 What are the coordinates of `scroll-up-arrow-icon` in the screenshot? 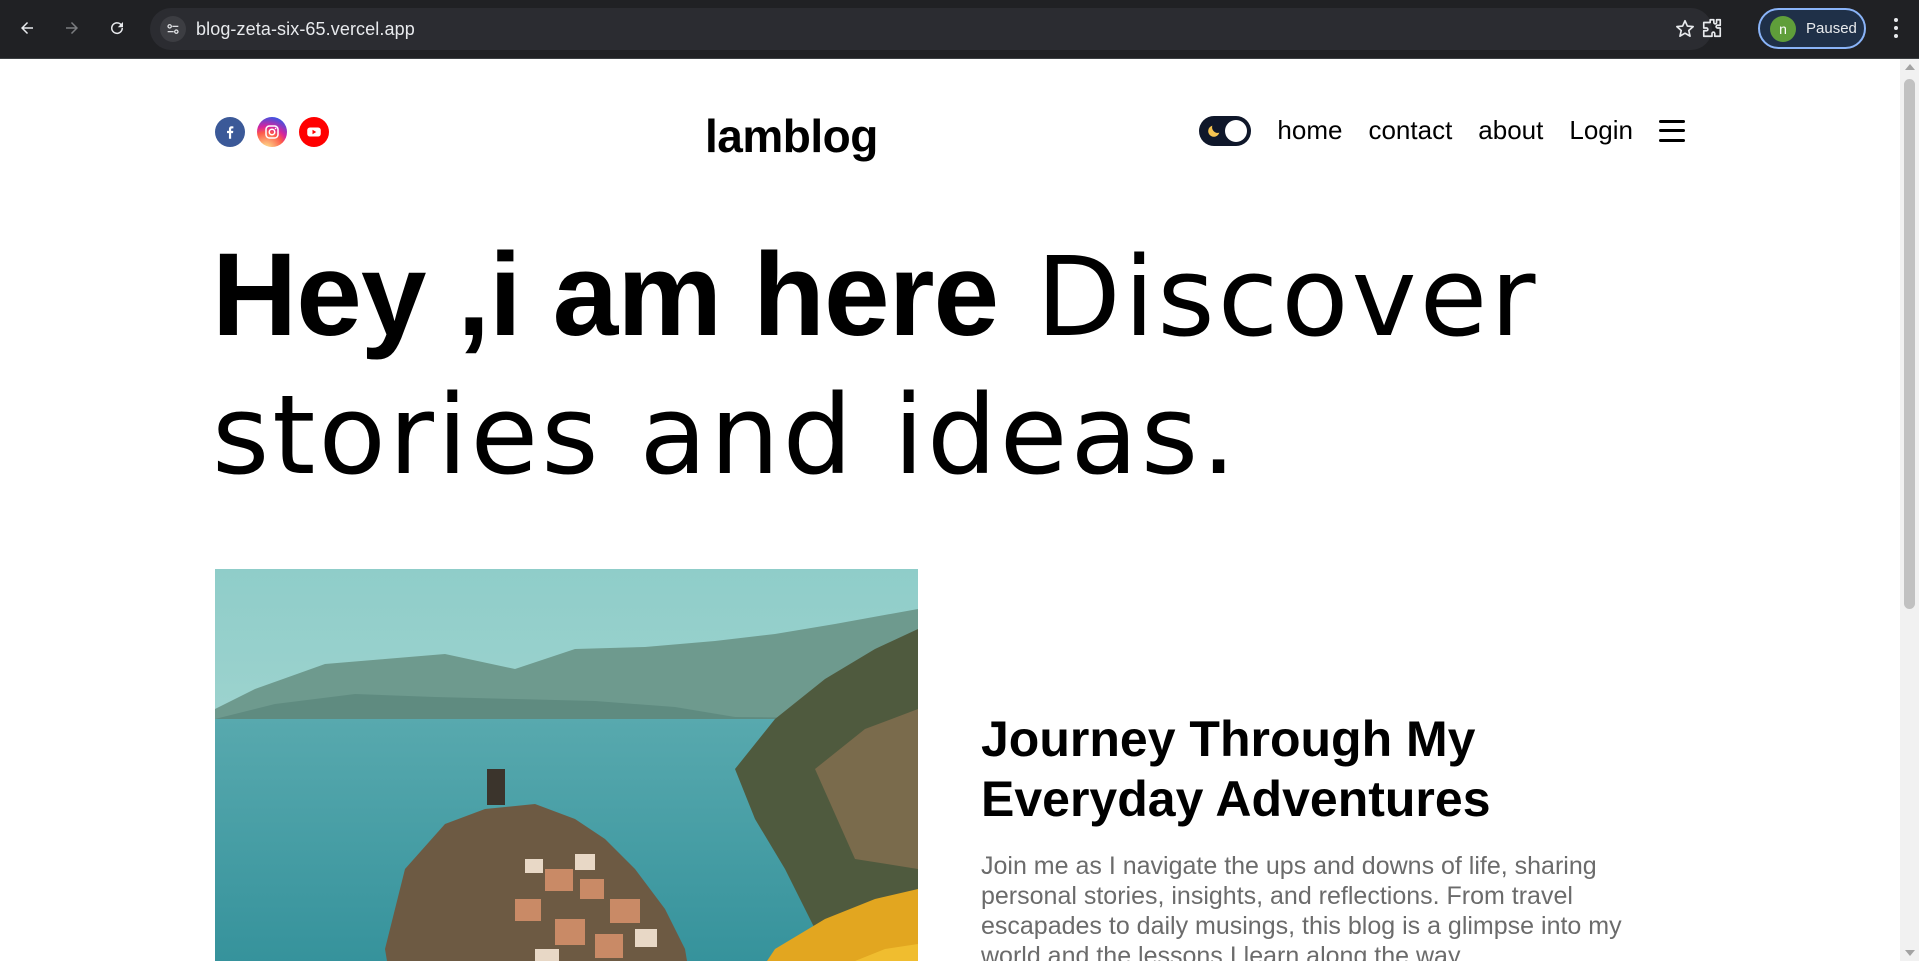 It's located at (1910, 67).